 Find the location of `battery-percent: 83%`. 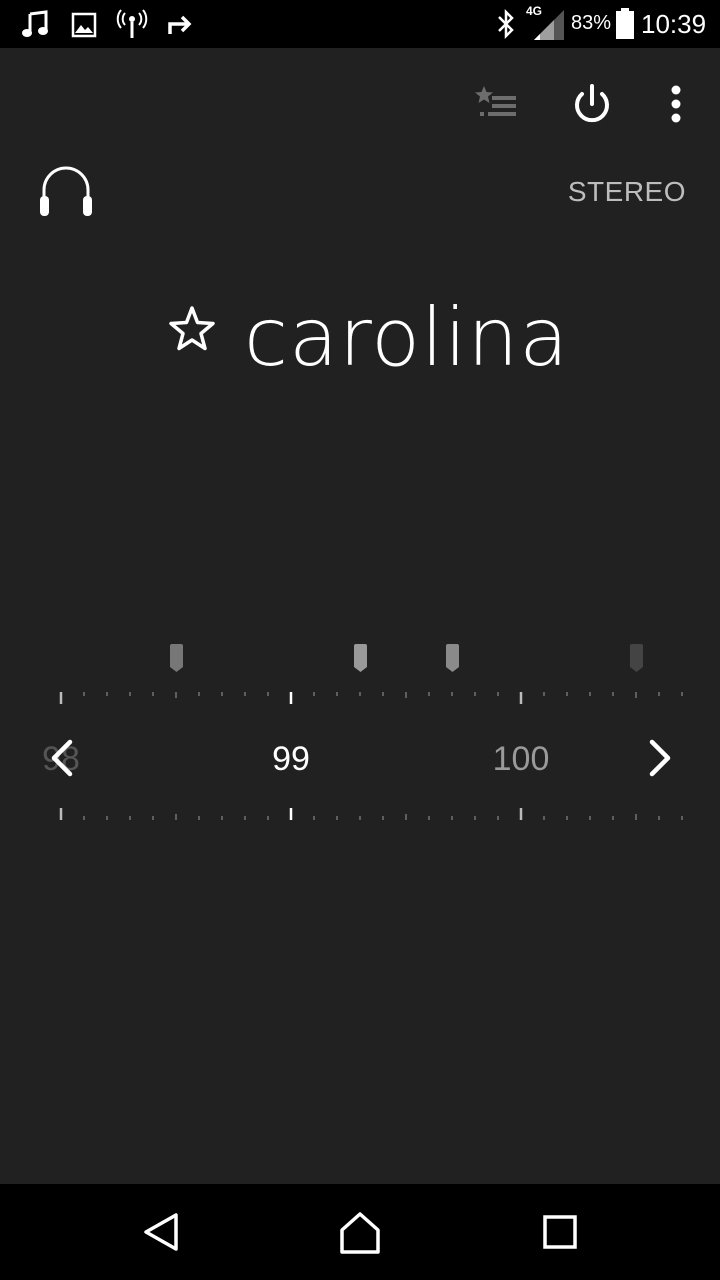

battery-percent: 83% is located at coordinates (591, 23).